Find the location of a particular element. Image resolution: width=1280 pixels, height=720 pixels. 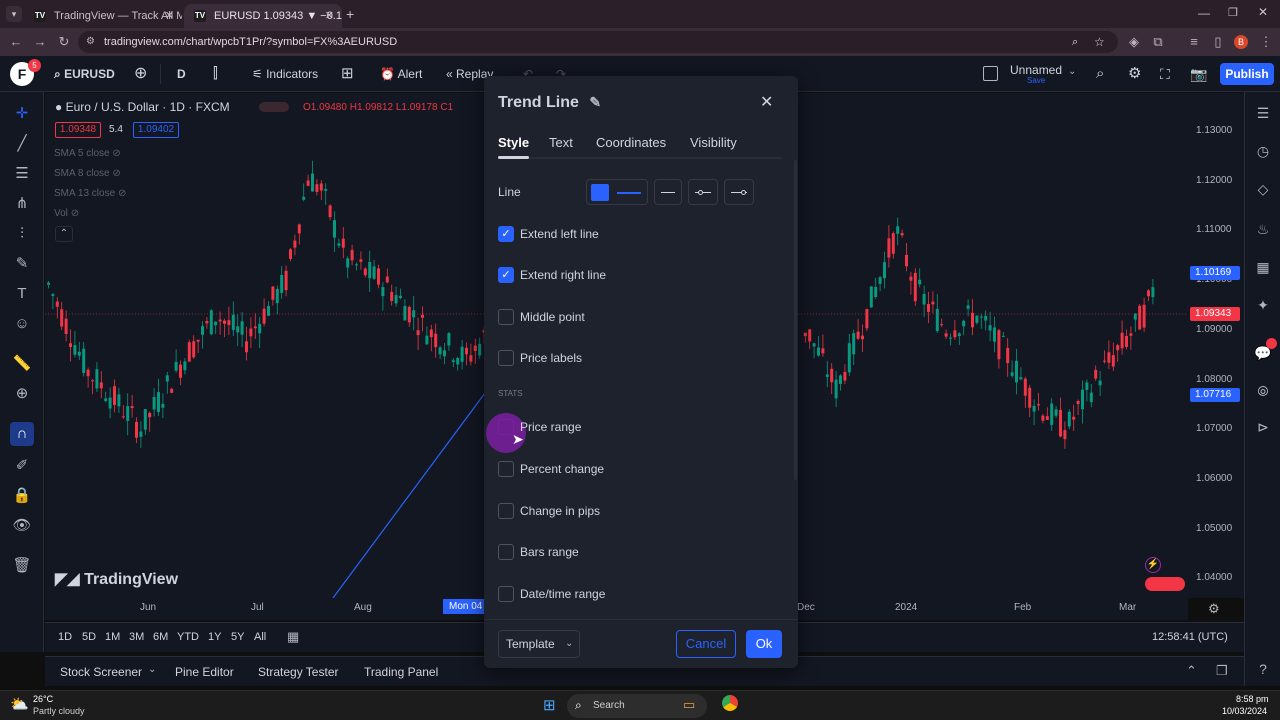

ruler-icon: 📏 is located at coordinates (22, 364).